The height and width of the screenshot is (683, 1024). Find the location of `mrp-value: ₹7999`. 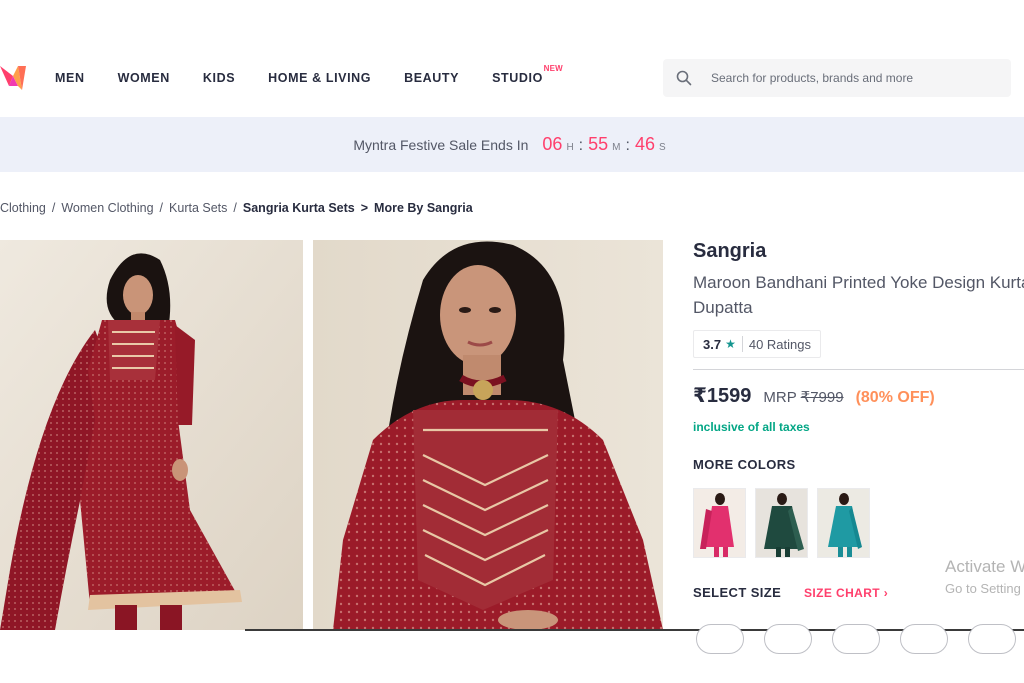

mrp-value: ₹7999 is located at coordinates (822, 397).